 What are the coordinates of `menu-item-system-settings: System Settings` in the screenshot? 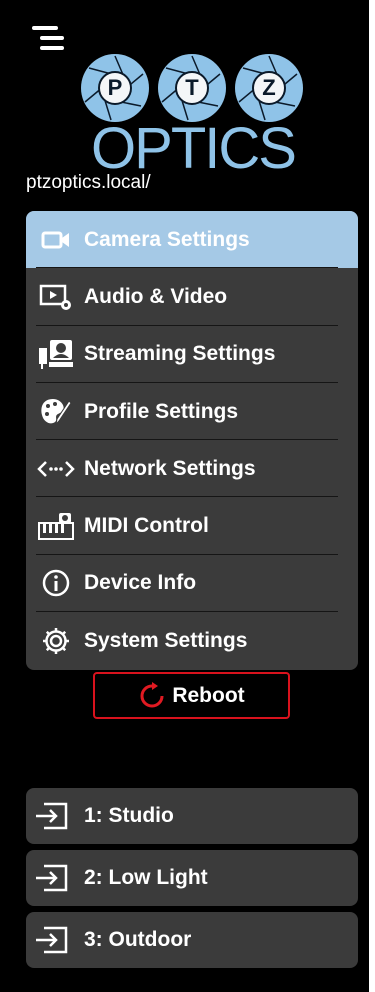 It's located at (192, 640).